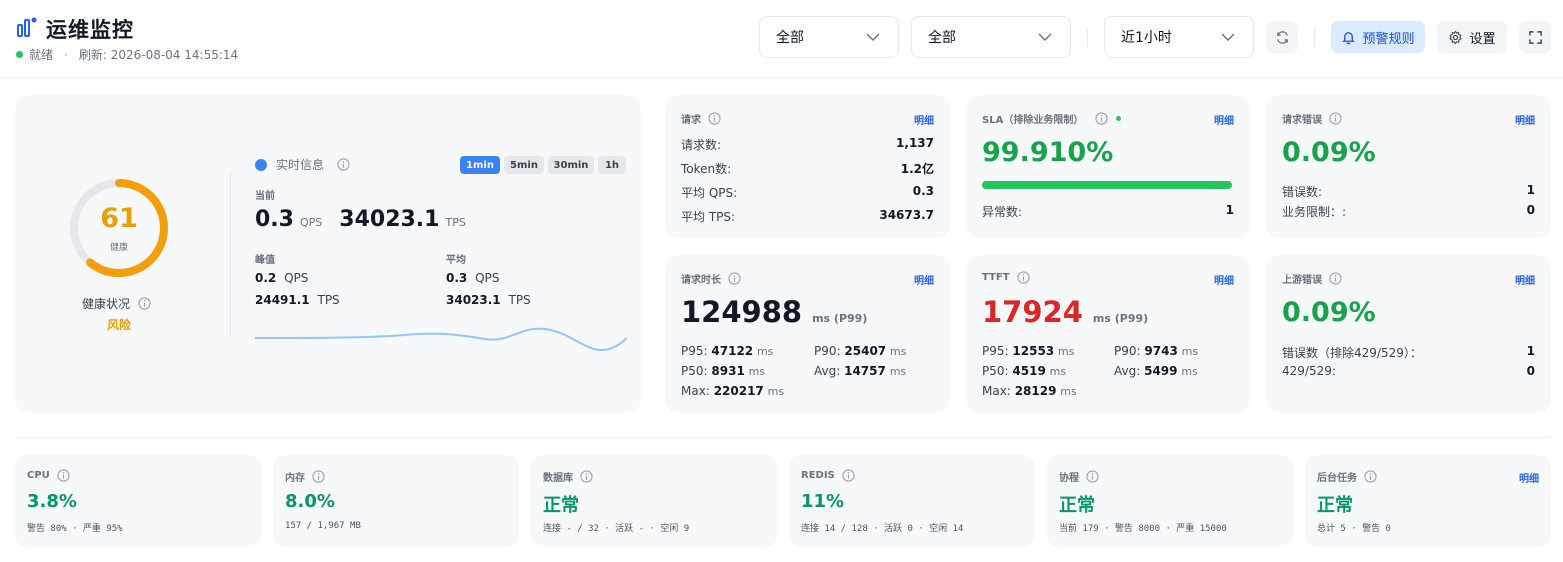 The height and width of the screenshot is (562, 1563). Describe the element at coordinates (1525, 279) in the screenshot. I see `upstream-detail-link: 明细` at that location.